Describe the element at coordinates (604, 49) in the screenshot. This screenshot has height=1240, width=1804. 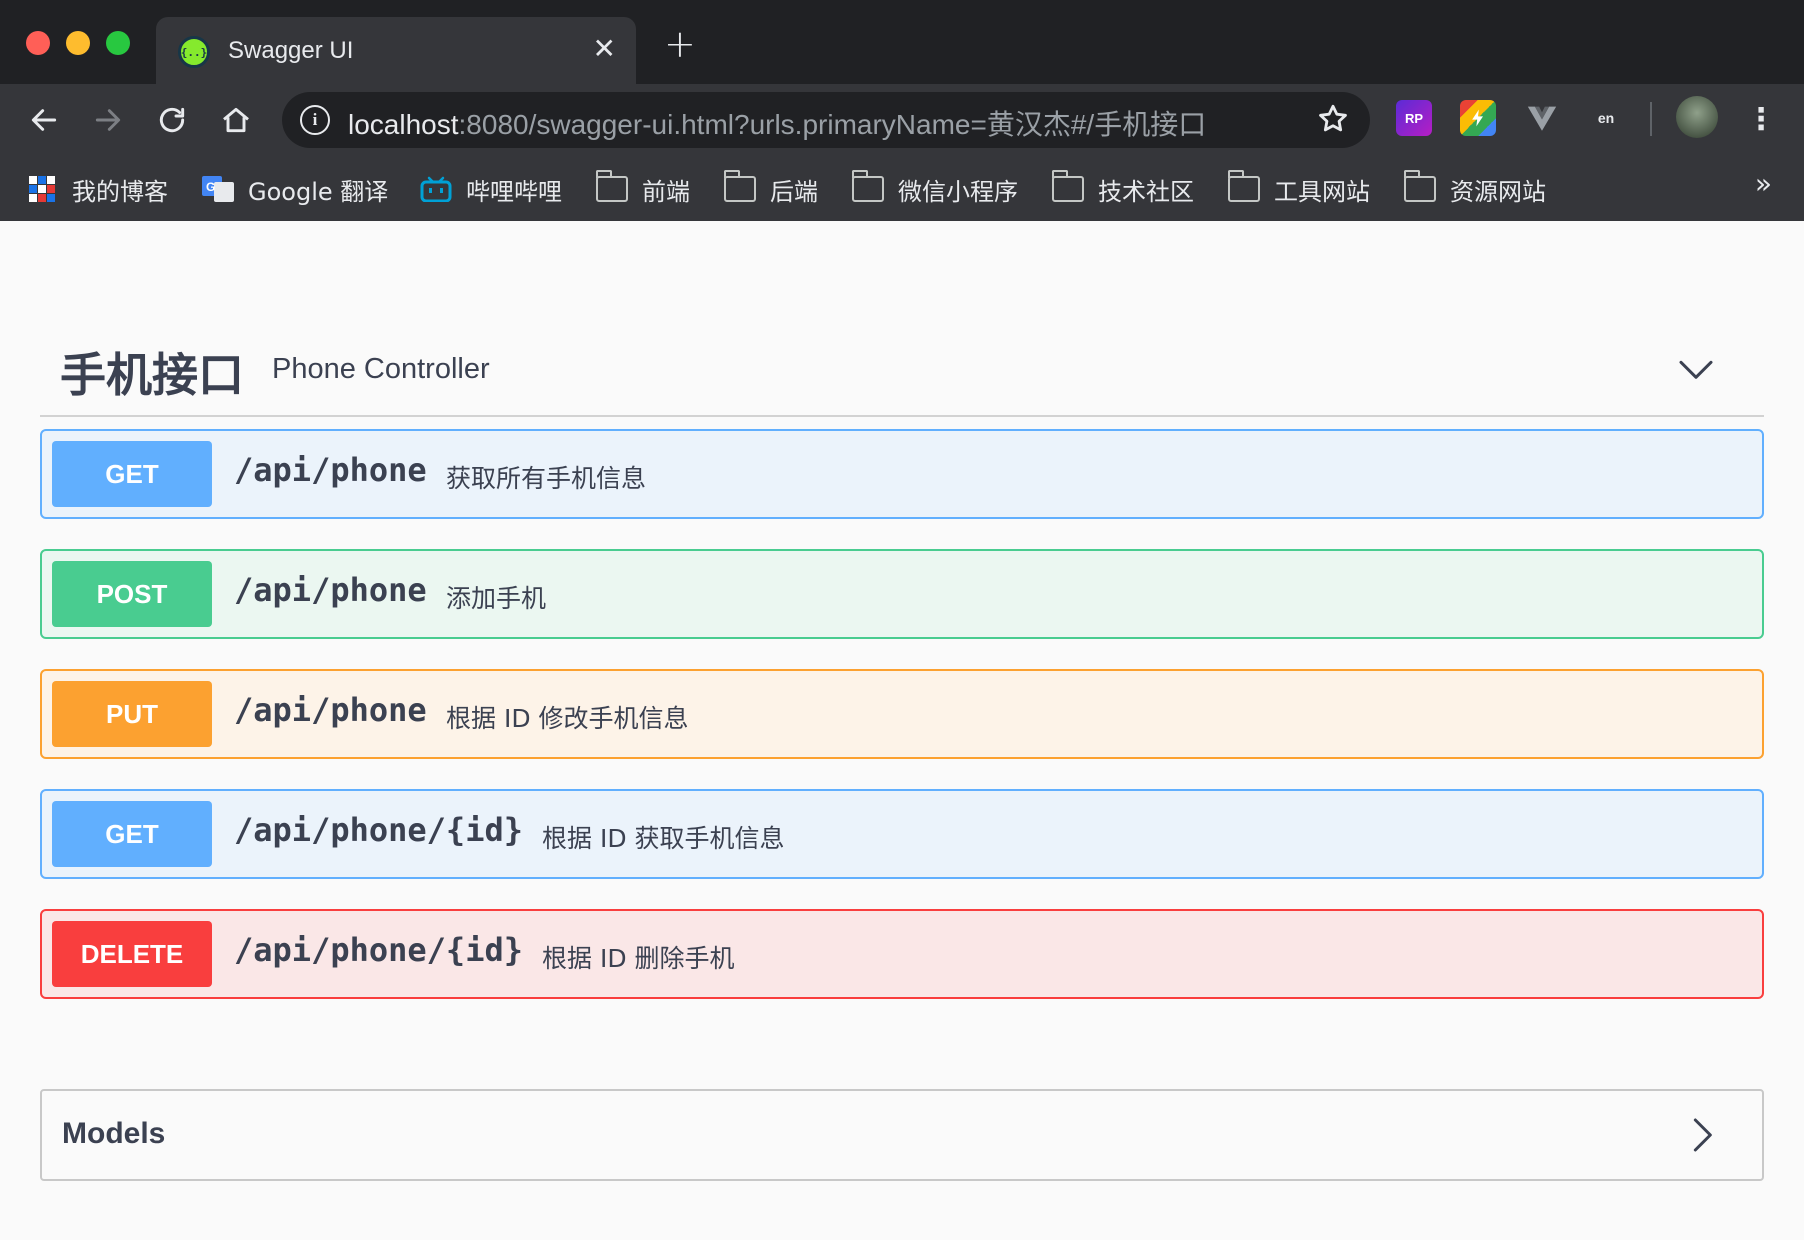
I see `tab-close-icon: ✕` at that location.